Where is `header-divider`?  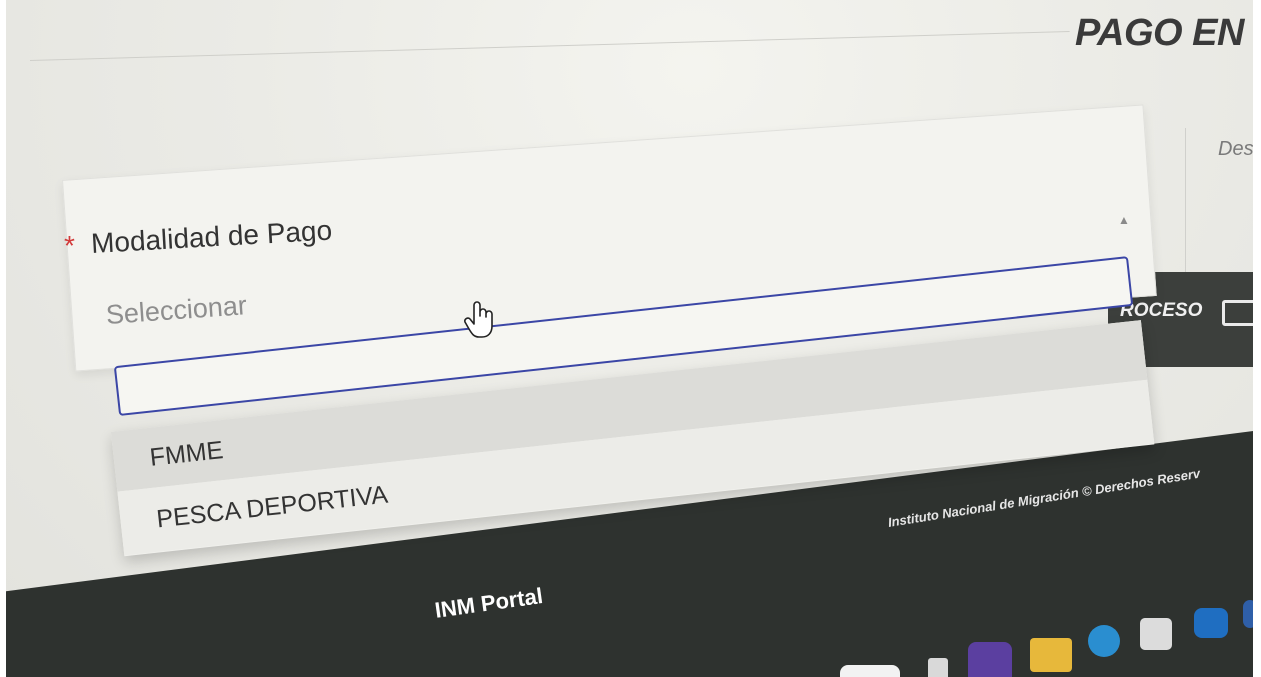 header-divider is located at coordinates (549, 45).